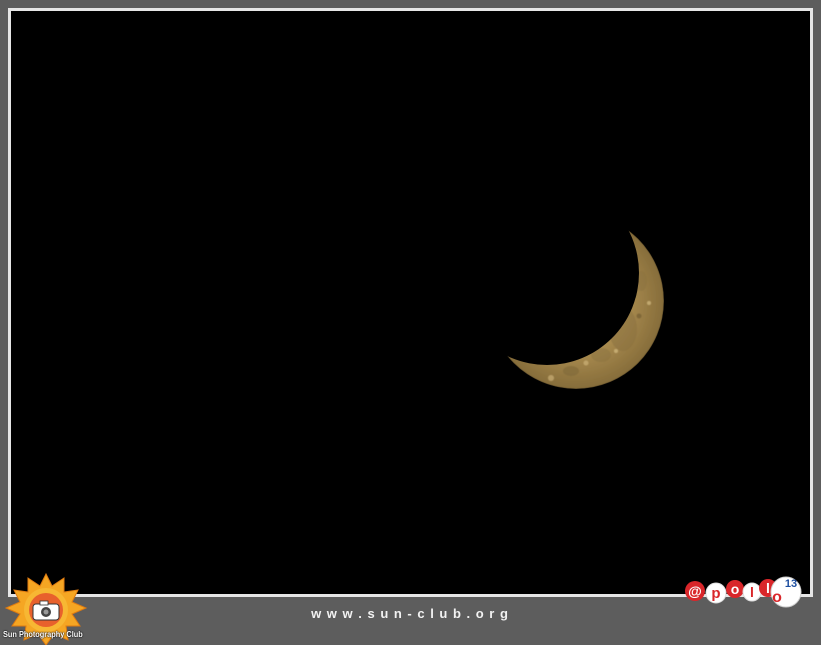  Describe the element at coordinates (715, 593) in the screenshot. I see `svg-text: p` at that location.